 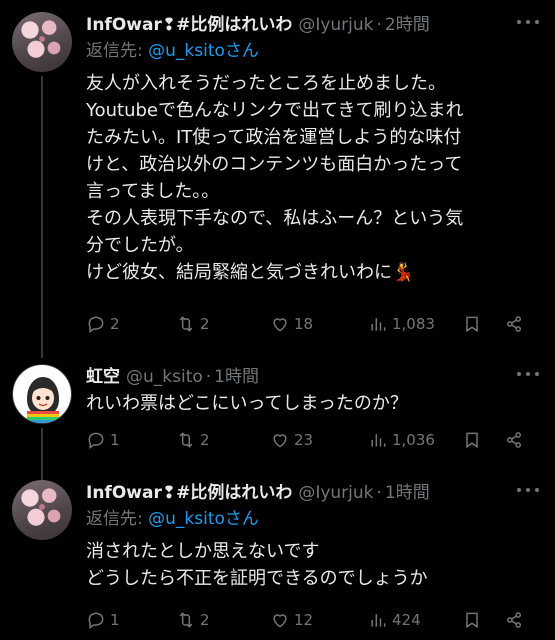 I want to click on tweet-text-line: 消されたとしか思えないです, so click(x=203, y=551).